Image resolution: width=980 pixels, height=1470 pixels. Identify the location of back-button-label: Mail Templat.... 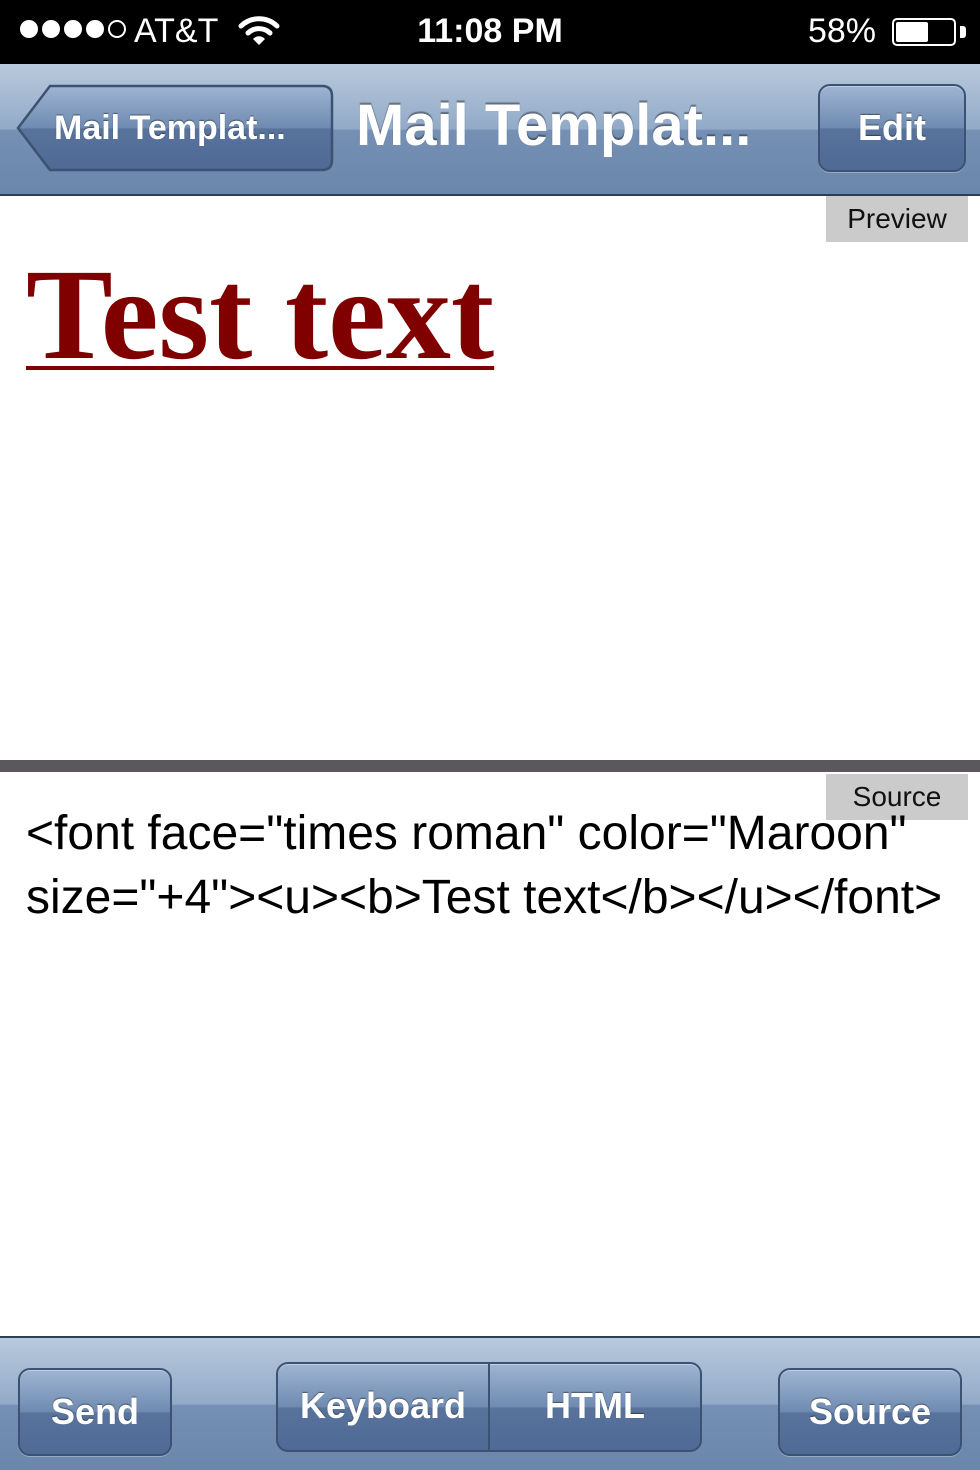
(170, 127).